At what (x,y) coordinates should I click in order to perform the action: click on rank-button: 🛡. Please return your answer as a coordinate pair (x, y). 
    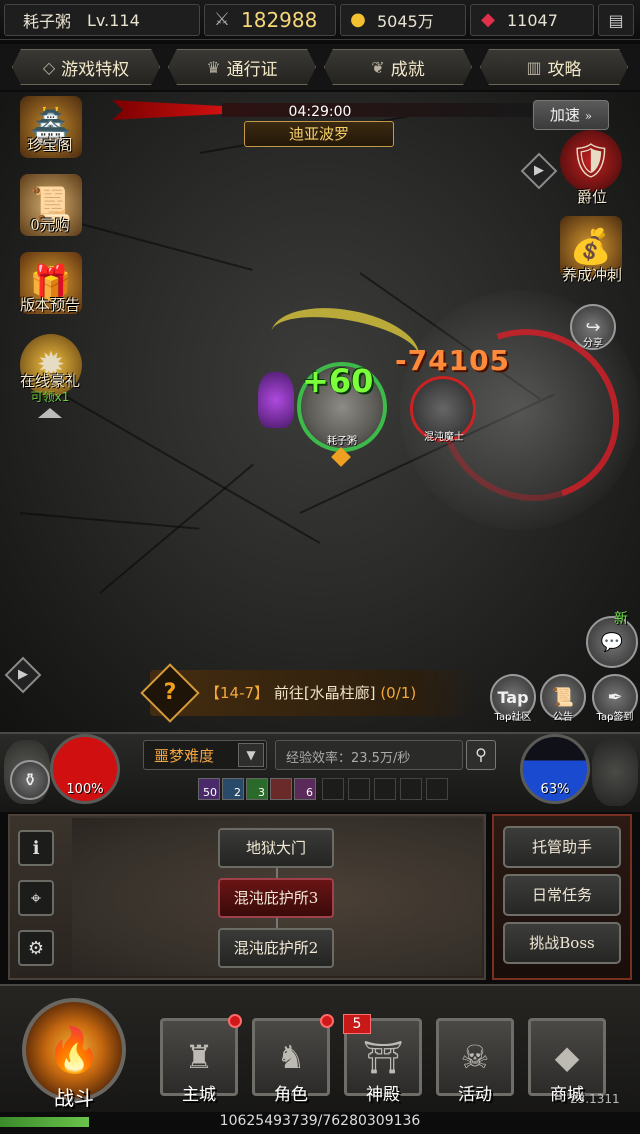
    Looking at the image, I should click on (591, 161).